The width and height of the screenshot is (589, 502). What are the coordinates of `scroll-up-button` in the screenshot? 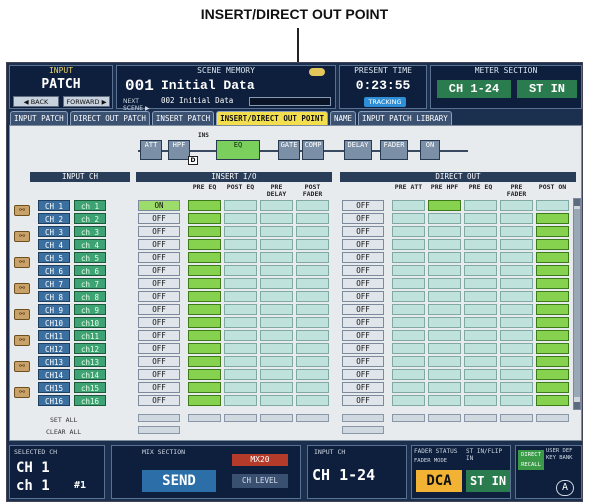 It's located at (577, 202).